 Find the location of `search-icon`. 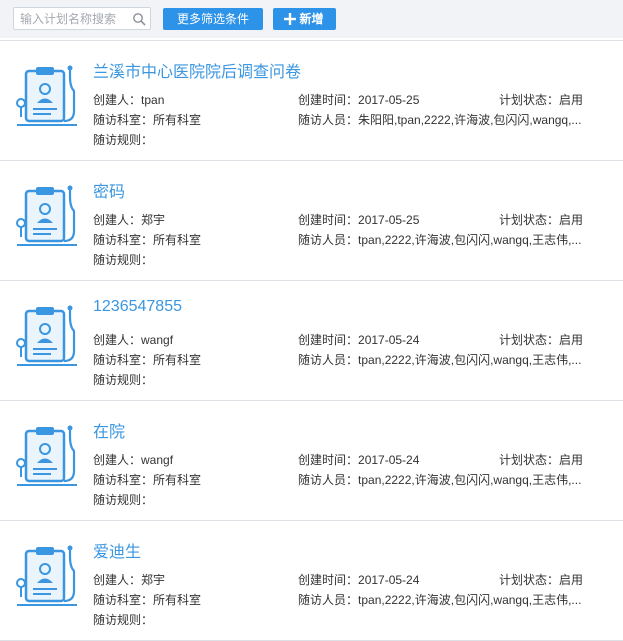

search-icon is located at coordinates (139, 19).